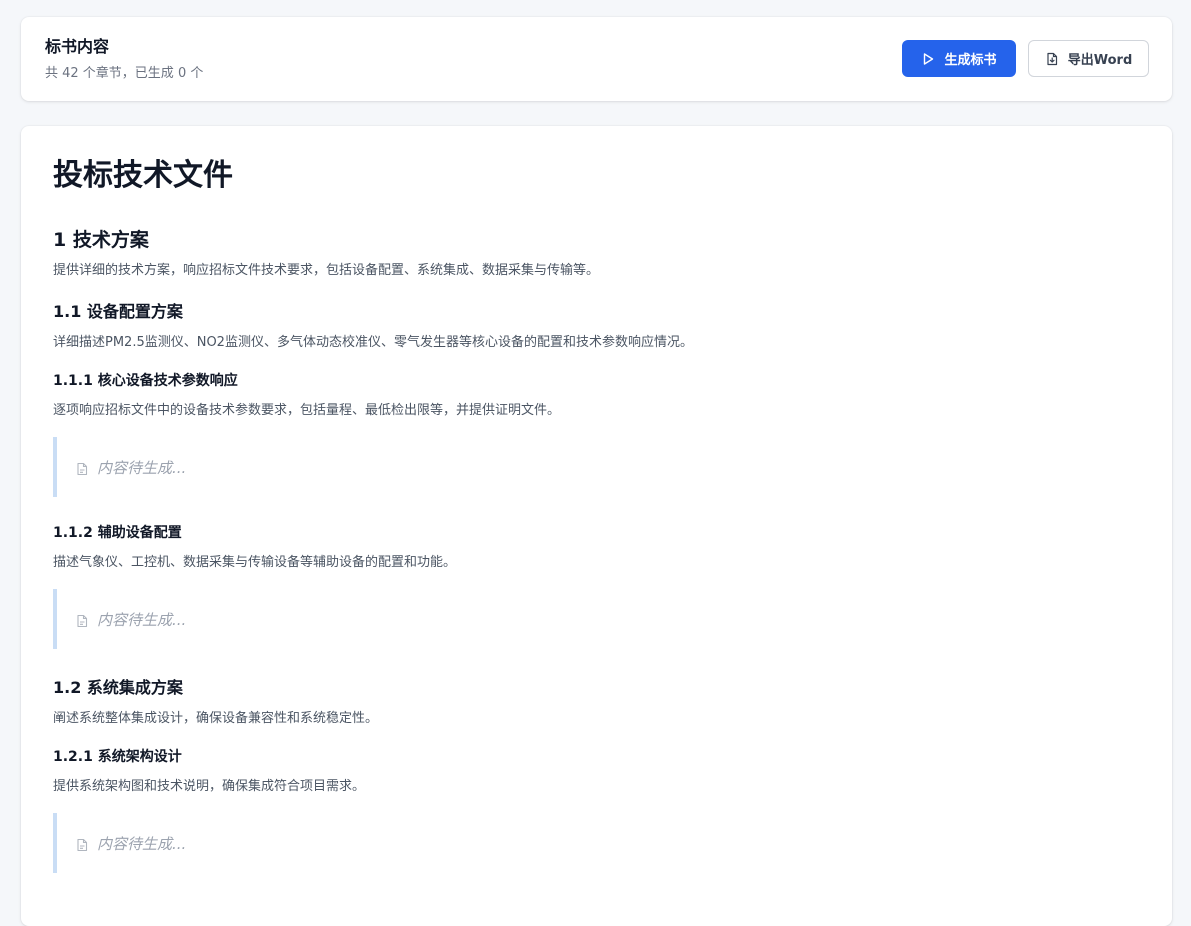 The height and width of the screenshot is (926, 1191). I want to click on header-card: 标书内容 共 42 个章节，已生成 0 个 生成标书 导出Word, so click(596, 59).